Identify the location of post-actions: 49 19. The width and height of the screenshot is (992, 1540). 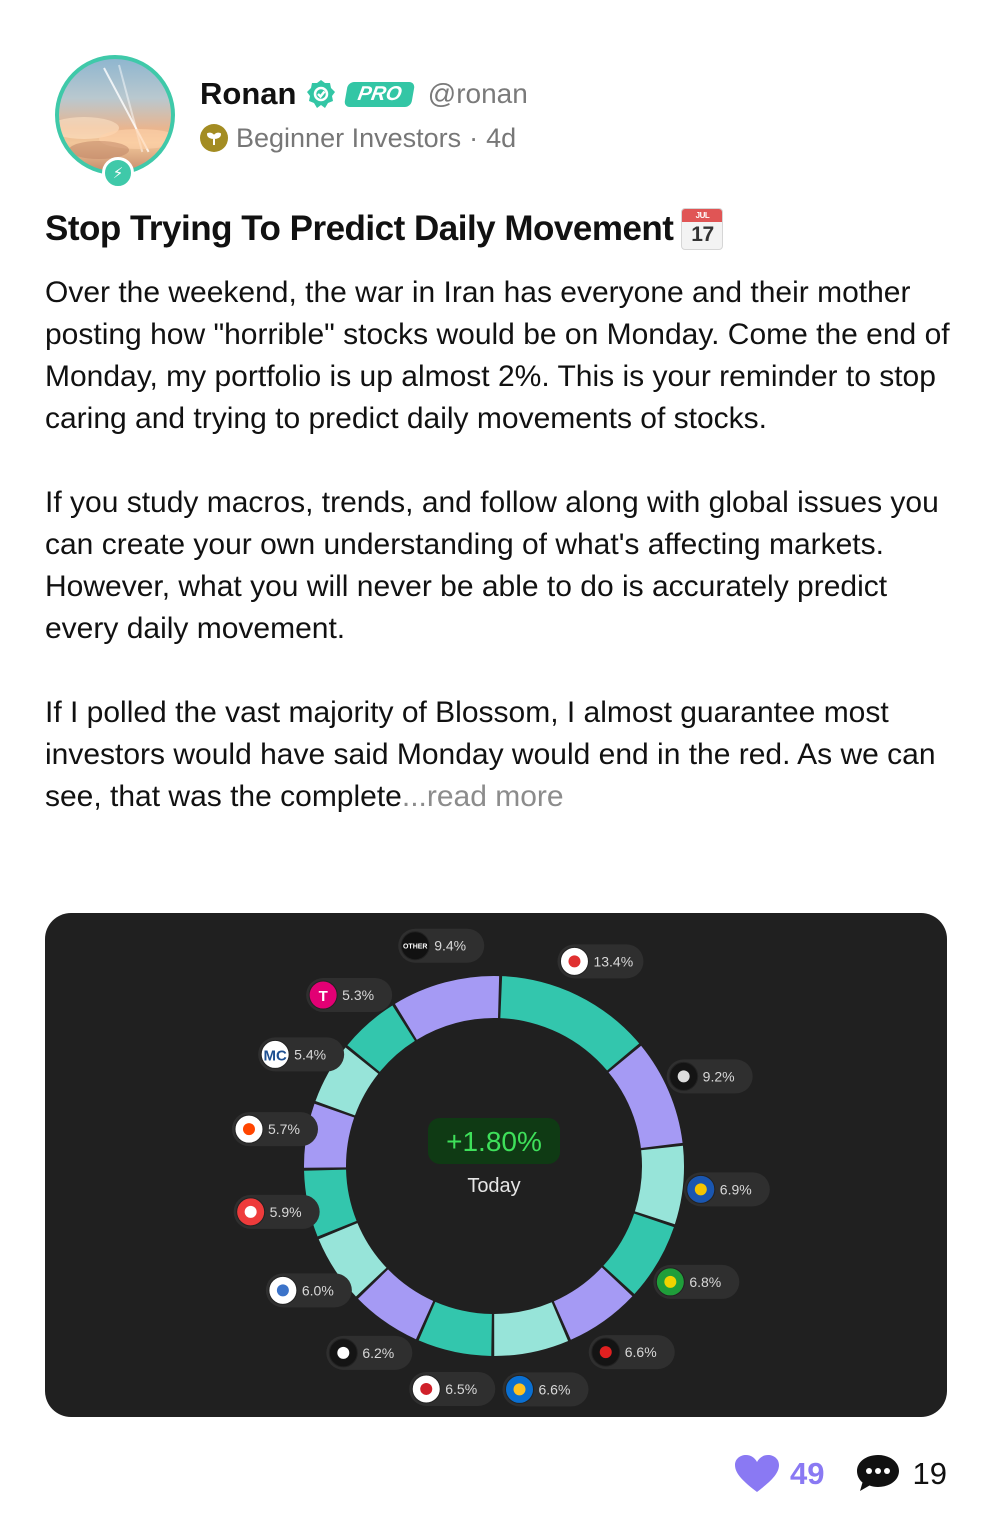
(840, 1474).